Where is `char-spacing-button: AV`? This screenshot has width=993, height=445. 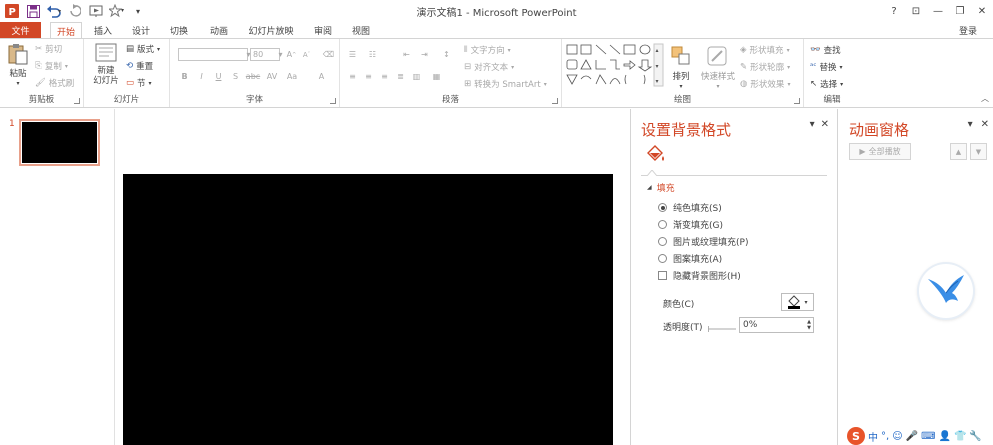
char-spacing-button: AV is located at coordinates (272, 76).